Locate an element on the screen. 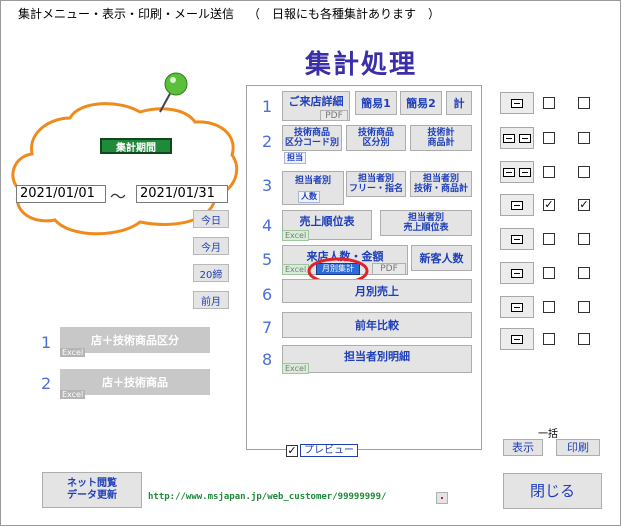 The width and height of the screenshot is (621, 526). tech-total-label: 技術計 is located at coordinates (441, 133).